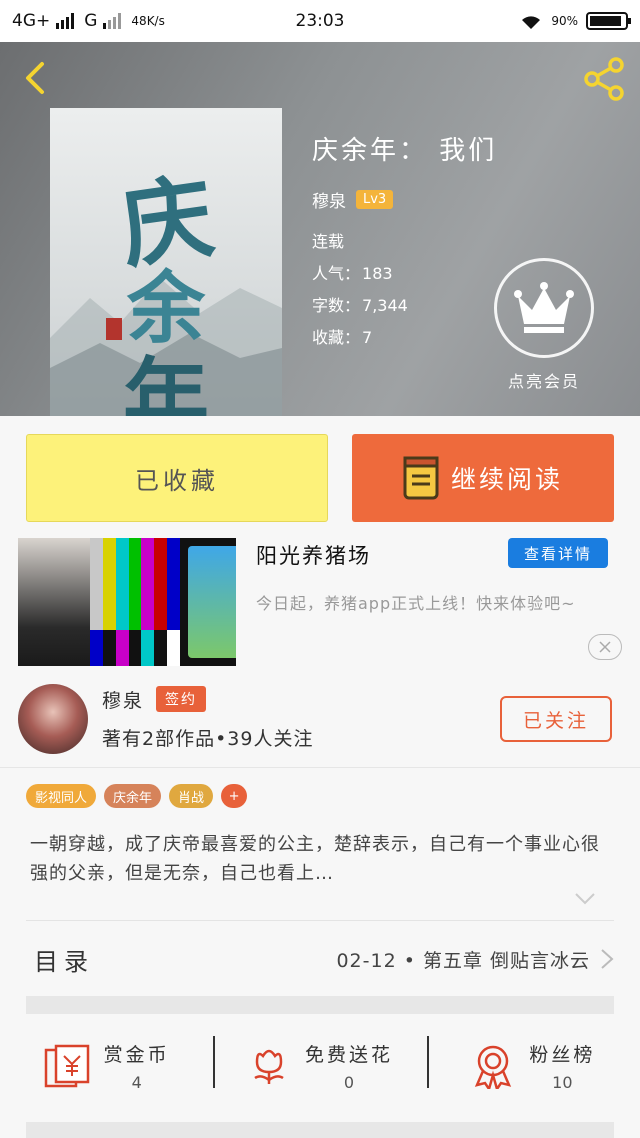  What do you see at coordinates (114, 329) in the screenshot?
I see `cover-seal-stamp` at bounding box center [114, 329].